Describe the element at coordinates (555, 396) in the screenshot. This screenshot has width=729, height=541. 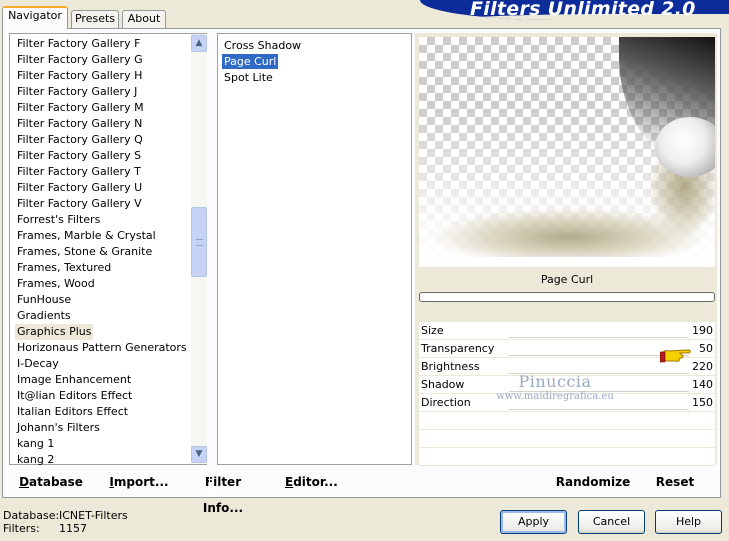
I see `watermark-site: www.maidiregrafica.eu` at that location.